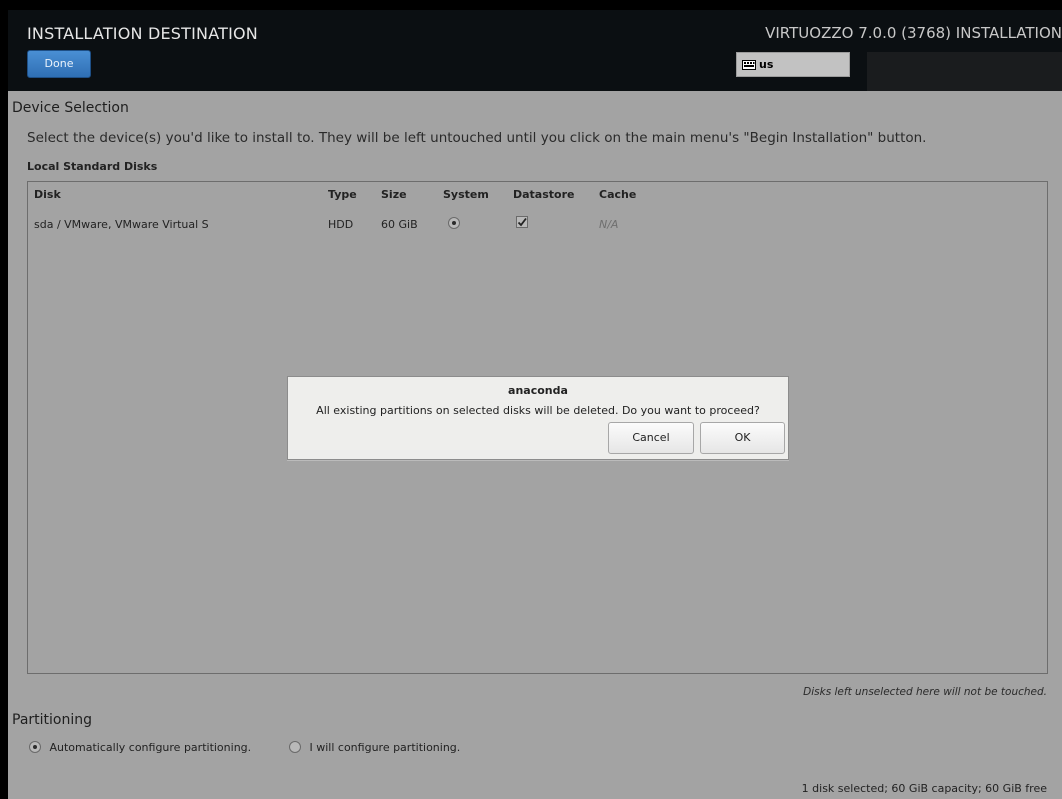 The width and height of the screenshot is (1062, 799). I want to click on manual-partitioning-label: I will configure partitioning., so click(385, 747).